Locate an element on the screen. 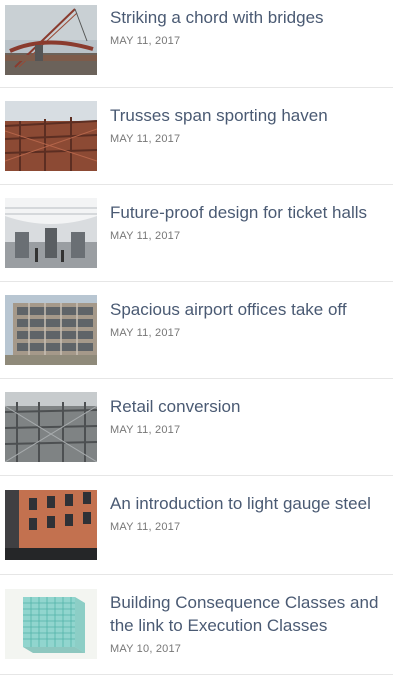 This screenshot has height=675, width=393. article-title-link: An introduction to light gauge steel is located at coordinates (250, 503).